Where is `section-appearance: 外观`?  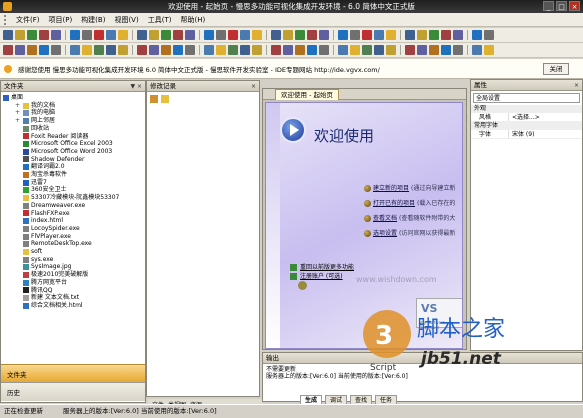
section-appearance: 外观 is located at coordinates (526, 109).